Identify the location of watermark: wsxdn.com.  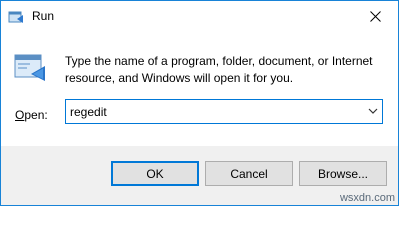
(367, 198).